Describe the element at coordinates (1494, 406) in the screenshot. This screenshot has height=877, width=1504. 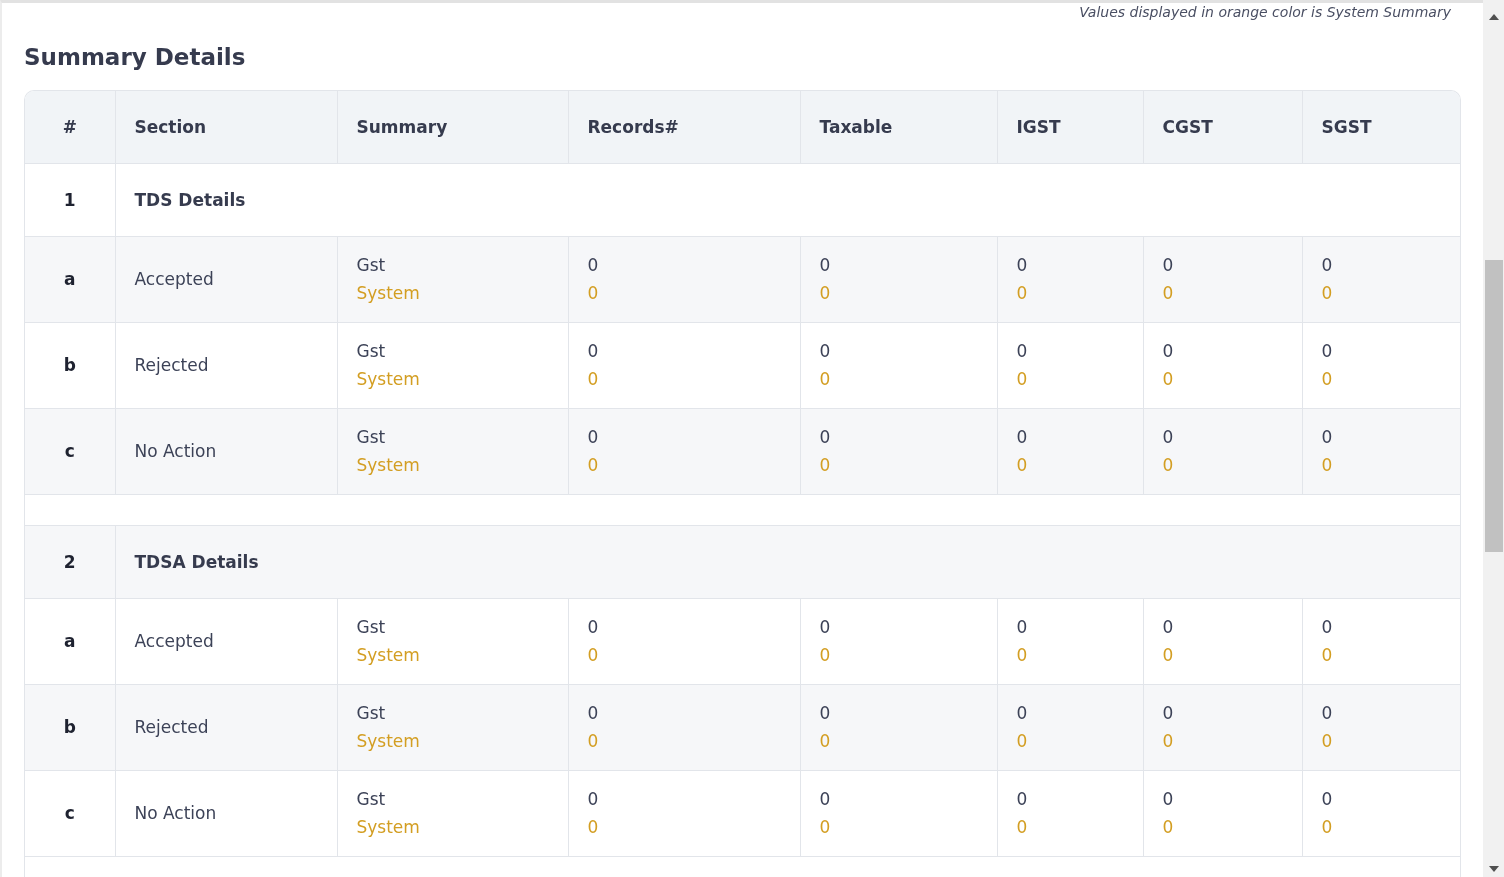
I see `scrollbar-thumb` at that location.